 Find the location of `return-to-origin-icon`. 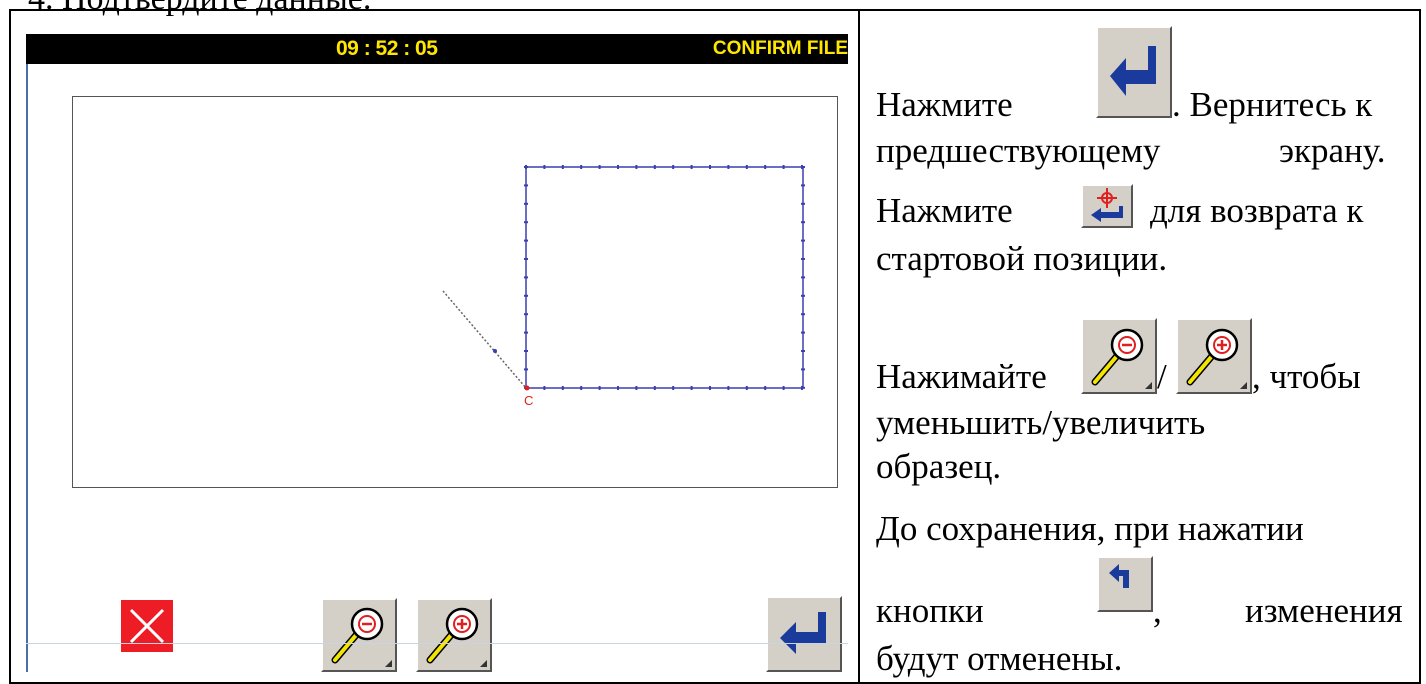

return-to-origin-icon is located at coordinates (1107, 205).